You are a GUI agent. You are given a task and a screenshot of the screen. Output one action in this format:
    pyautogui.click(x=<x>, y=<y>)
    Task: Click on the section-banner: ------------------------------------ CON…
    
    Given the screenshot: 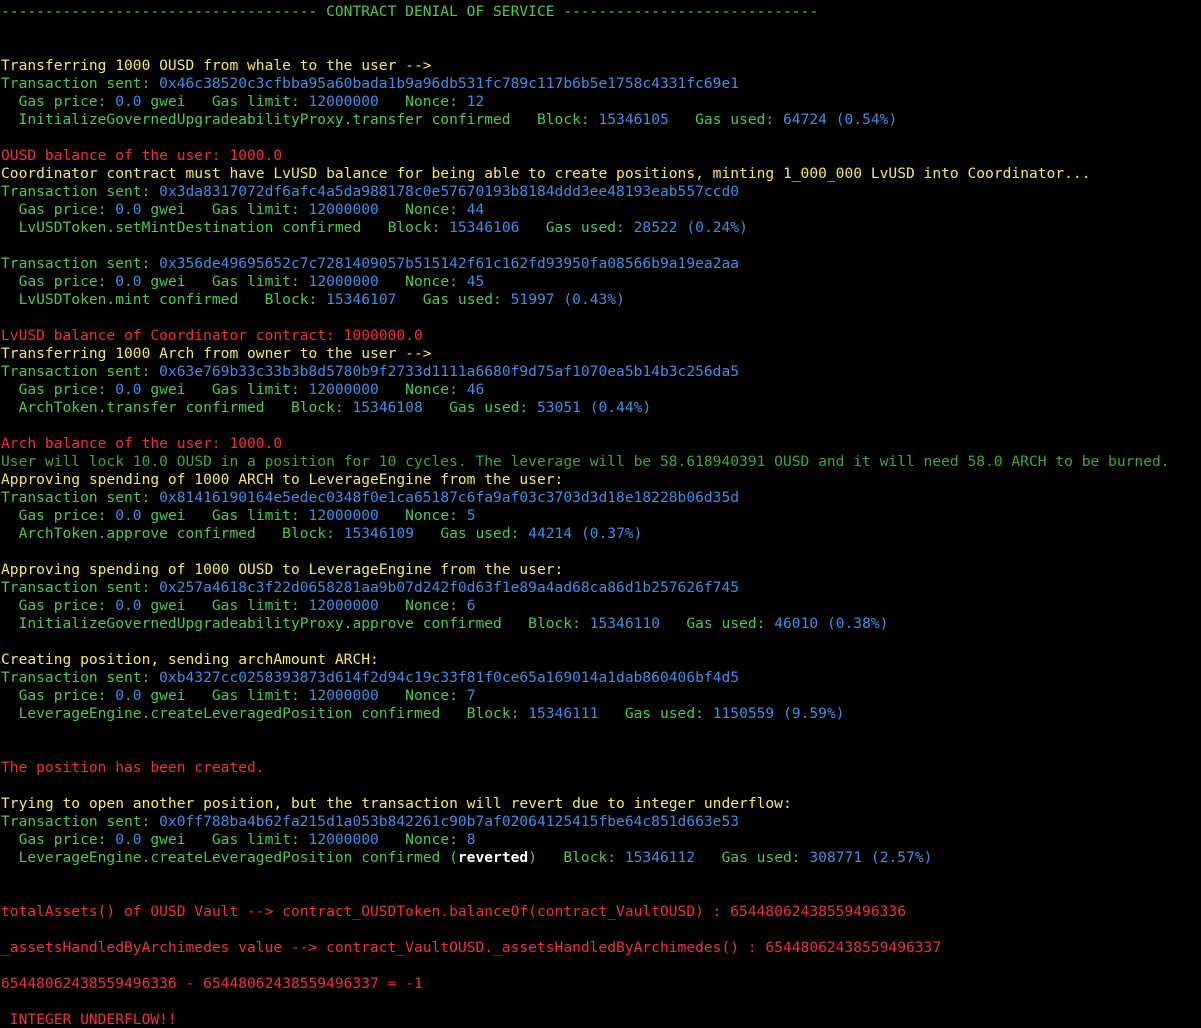 What is the action you would take?
    pyautogui.click(x=410, y=11)
    